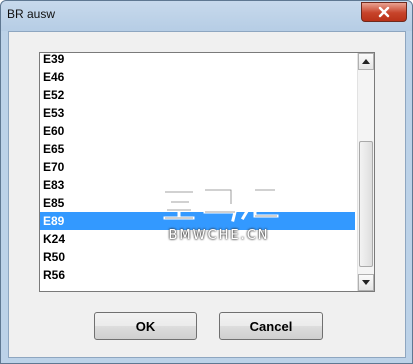 The height and width of the screenshot is (364, 413). What do you see at coordinates (197, 95) in the screenshot?
I see `list-item: E52` at bounding box center [197, 95].